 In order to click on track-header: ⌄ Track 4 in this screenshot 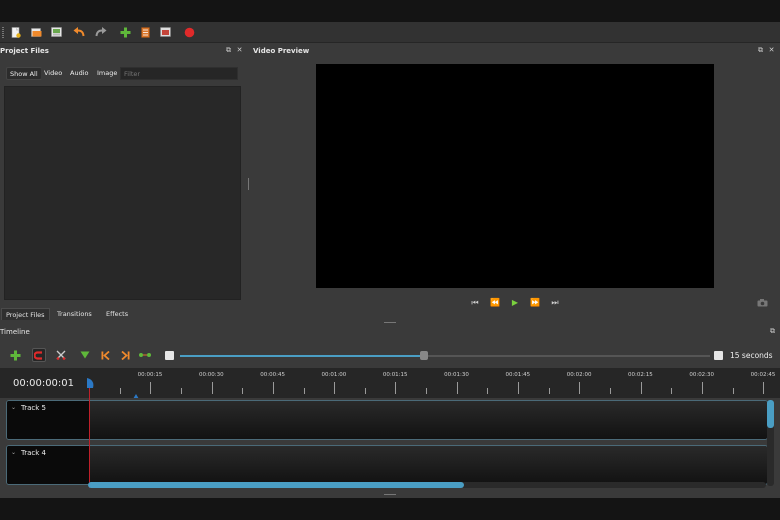, I will do `click(48, 465)`.